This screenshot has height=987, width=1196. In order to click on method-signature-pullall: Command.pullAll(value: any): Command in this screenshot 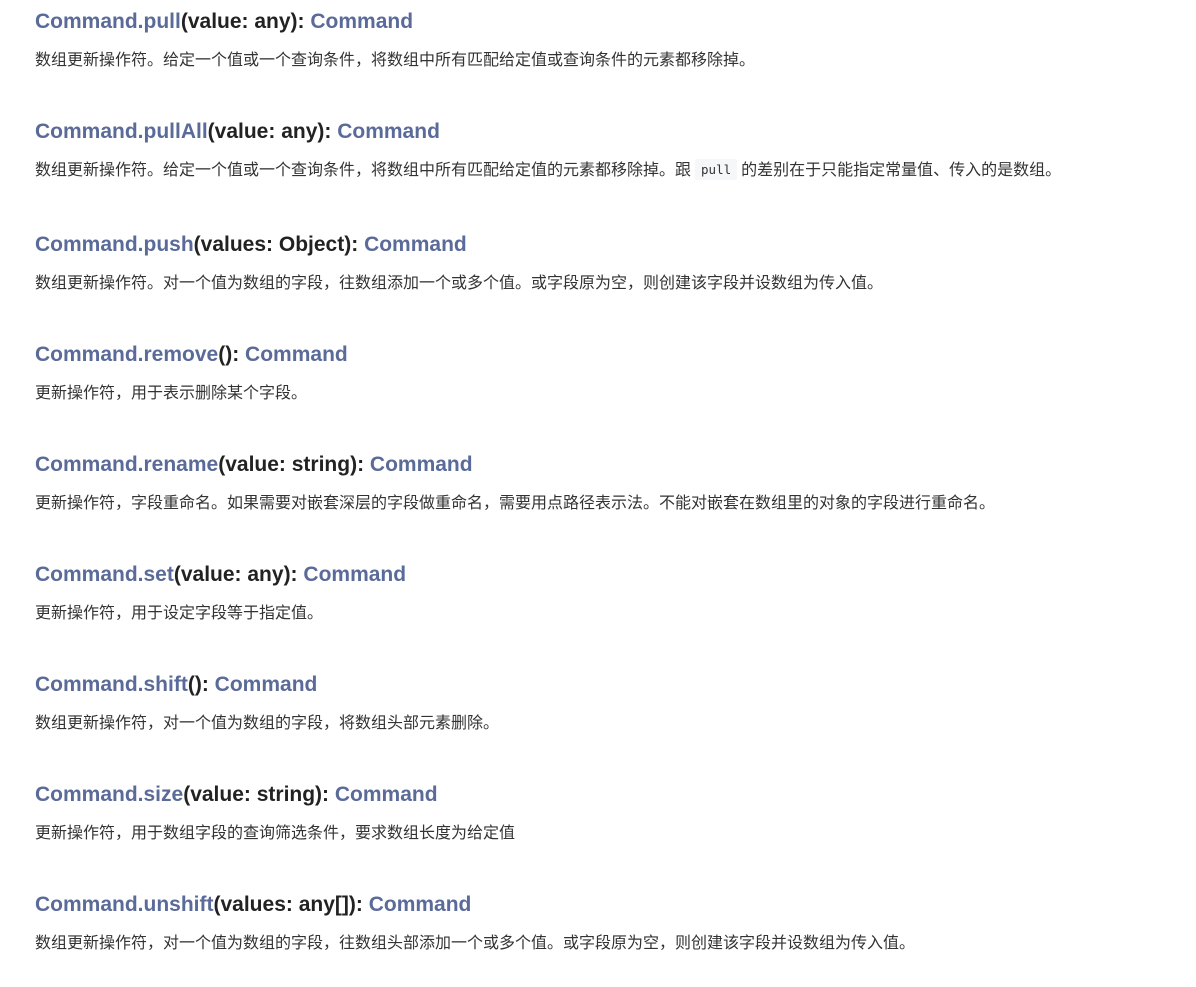, I will do `click(610, 132)`.